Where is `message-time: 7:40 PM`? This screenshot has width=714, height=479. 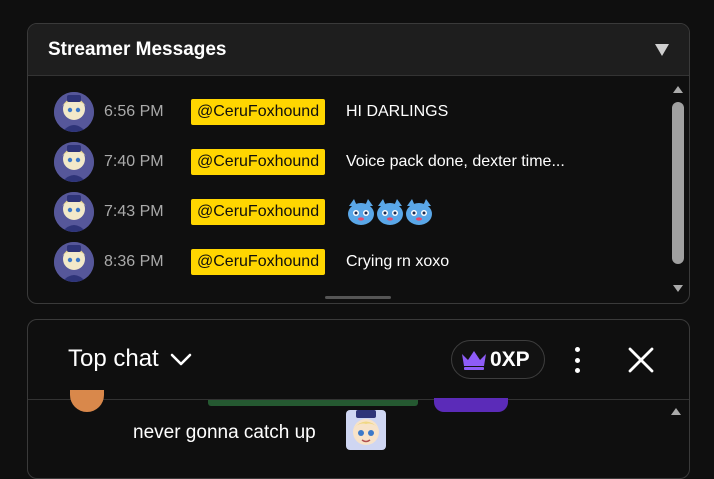 message-time: 7:40 PM is located at coordinates (134, 161).